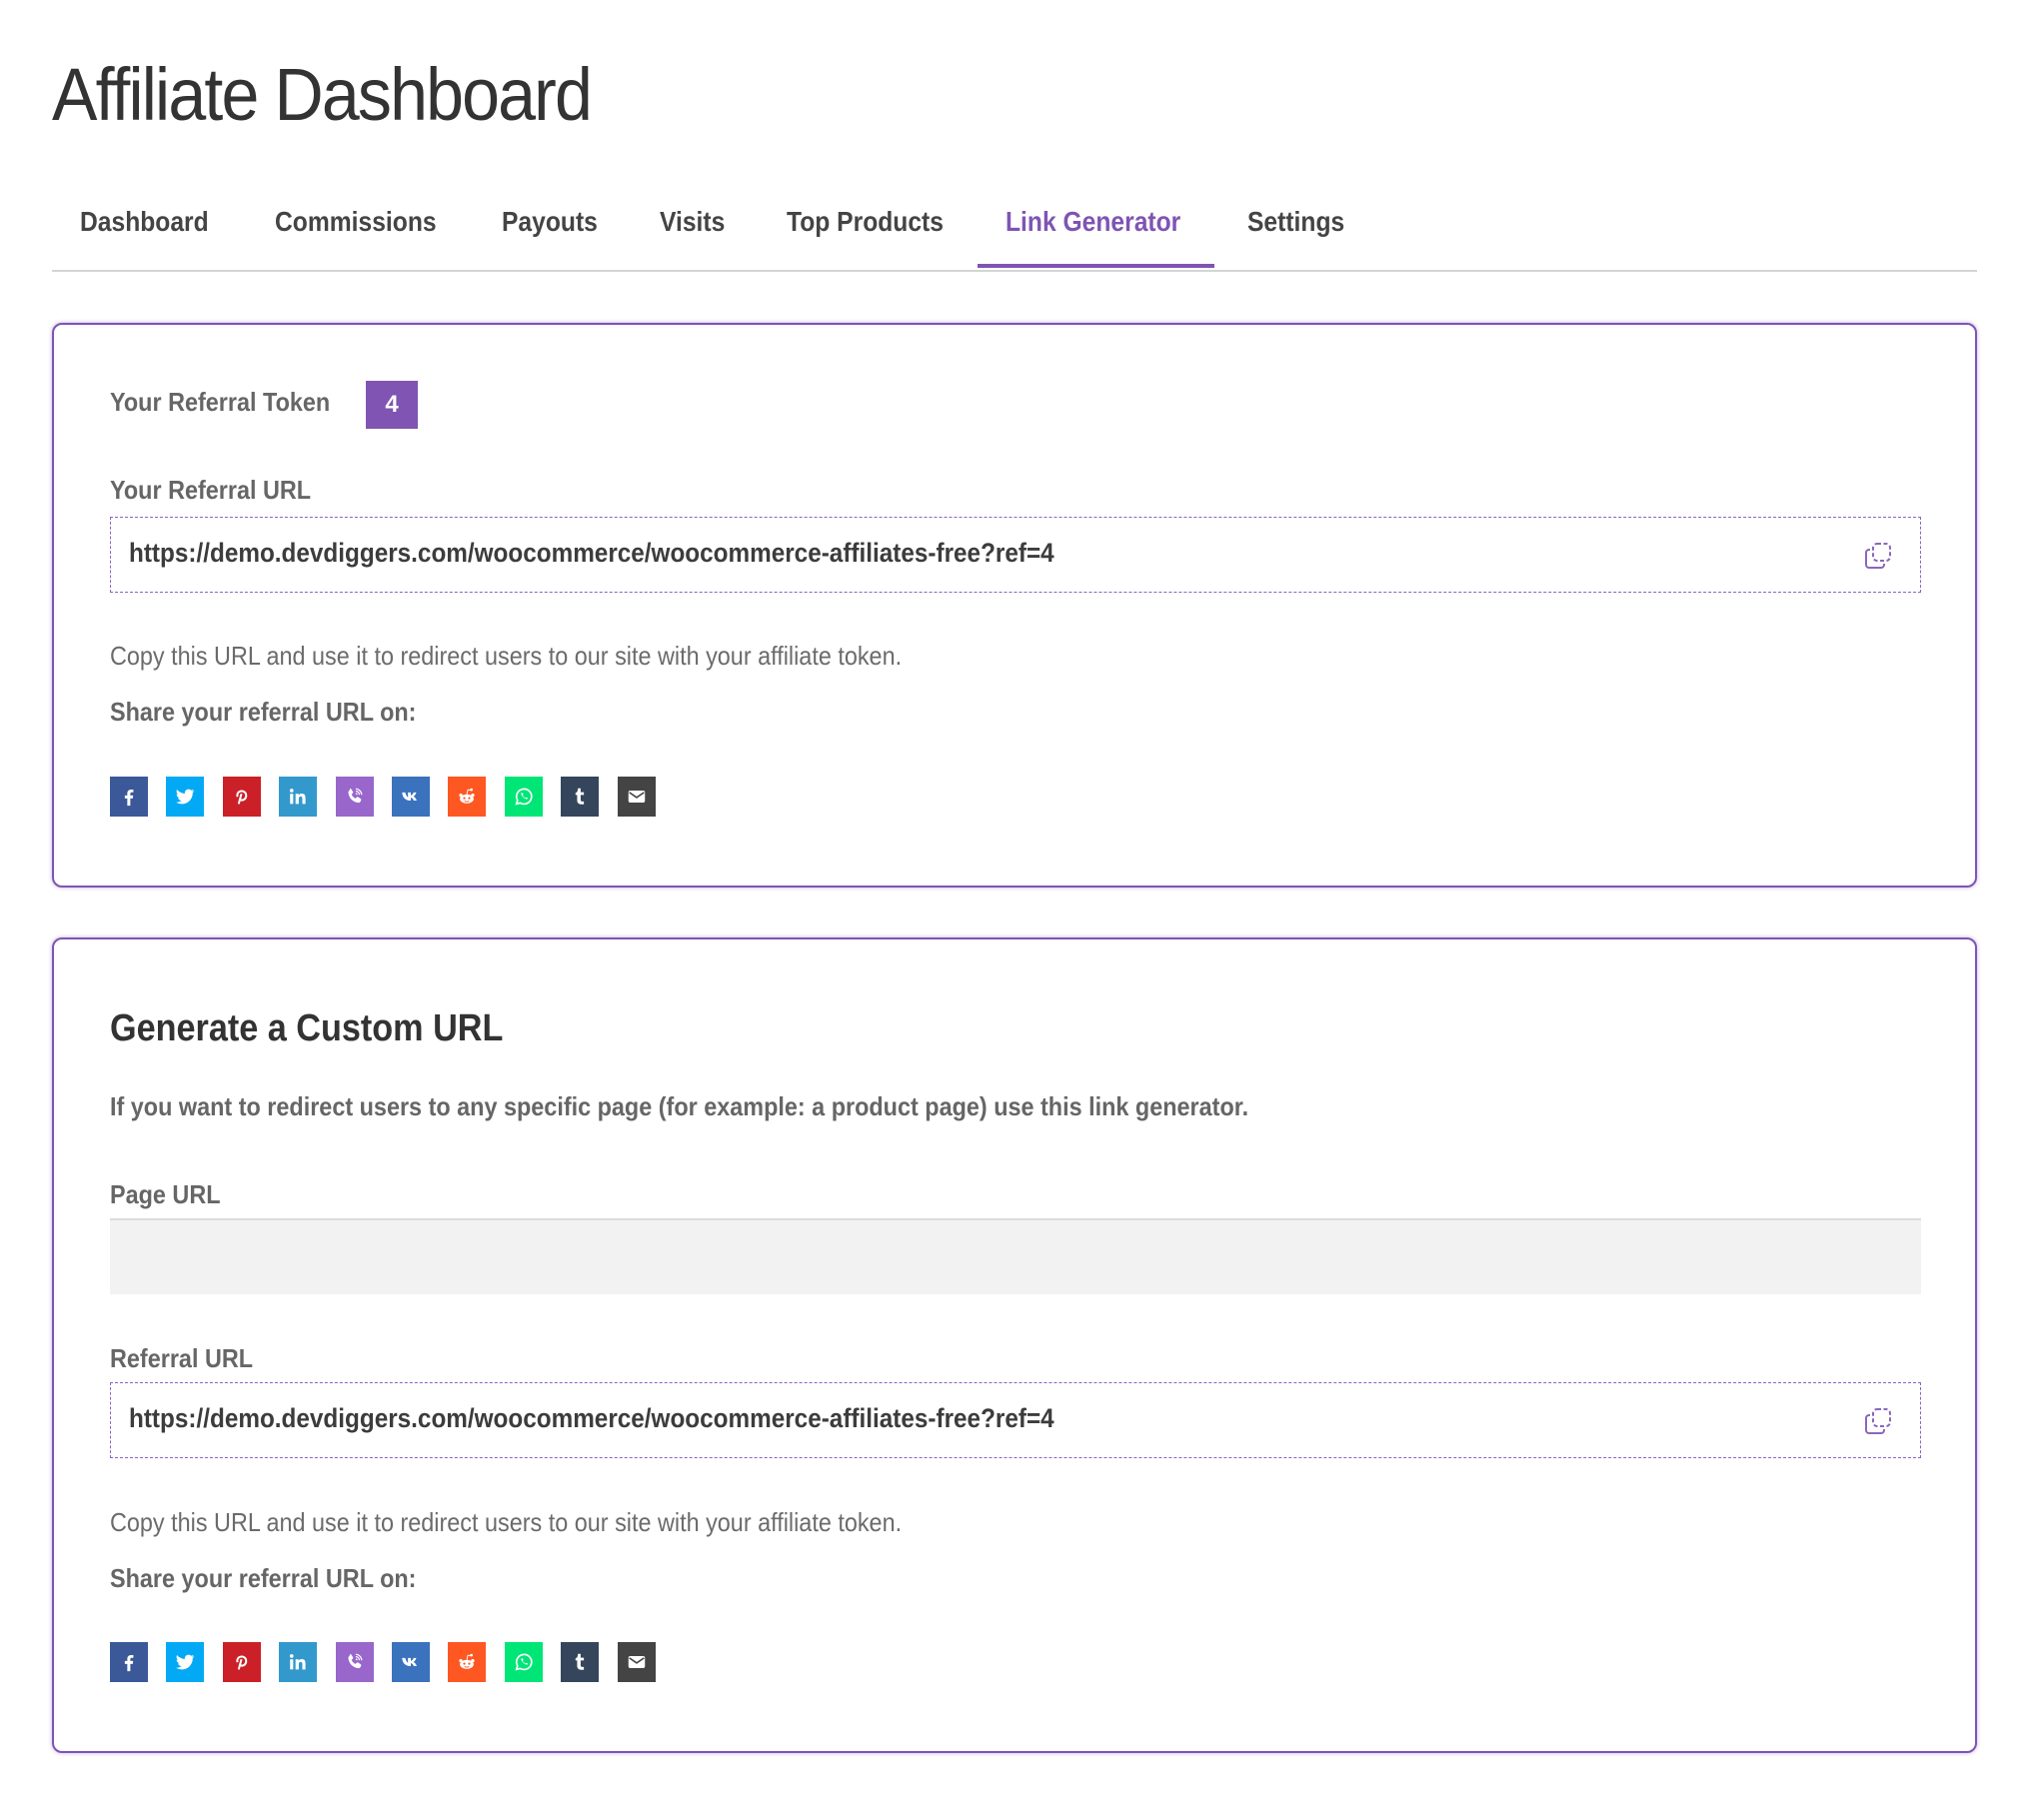 The image size is (2026, 1820). I want to click on tab-settings: Settings, so click(1295, 222).